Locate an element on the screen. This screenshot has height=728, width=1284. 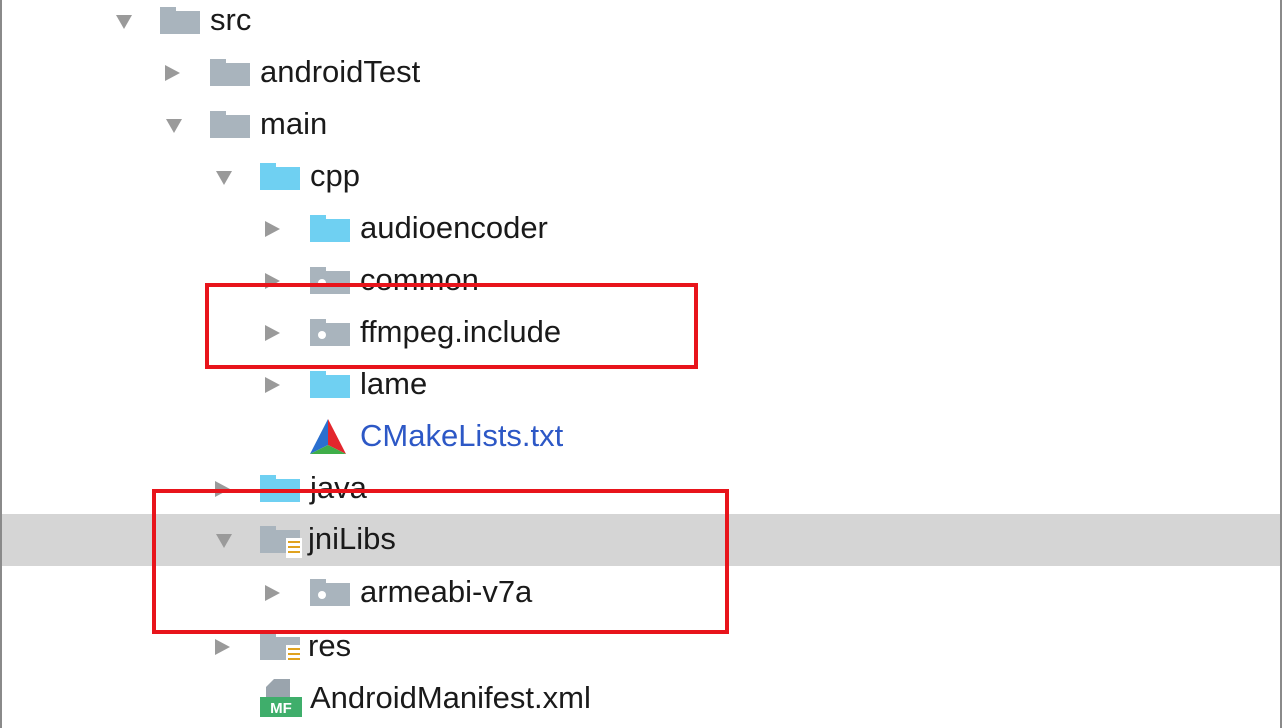
tree-item-ffmpeg-include: ffmpeg.include is located at coordinates (641, 333).